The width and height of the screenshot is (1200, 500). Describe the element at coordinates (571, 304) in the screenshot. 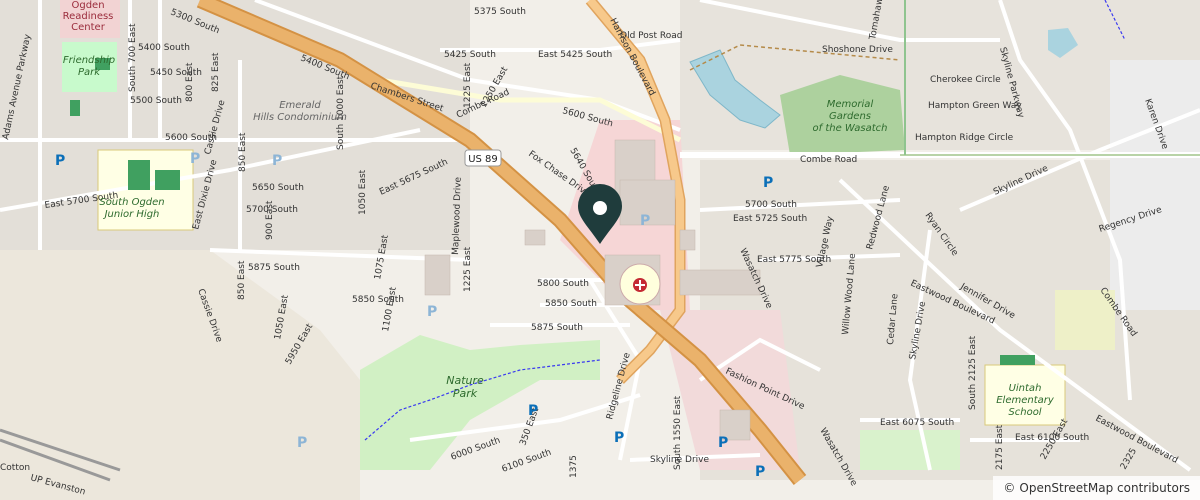

I see `road-label-5850-south: 5850 South` at that location.